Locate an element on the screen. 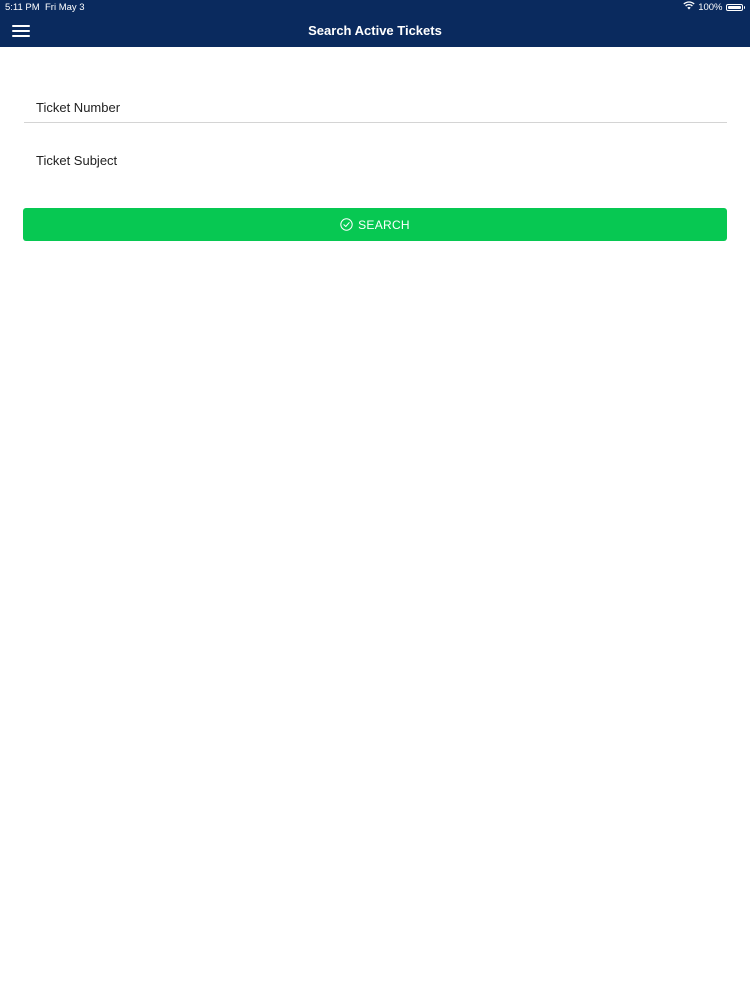 Image resolution: width=750 pixels, height=1000 pixels. ticket-number-field is located at coordinates (375, 109).